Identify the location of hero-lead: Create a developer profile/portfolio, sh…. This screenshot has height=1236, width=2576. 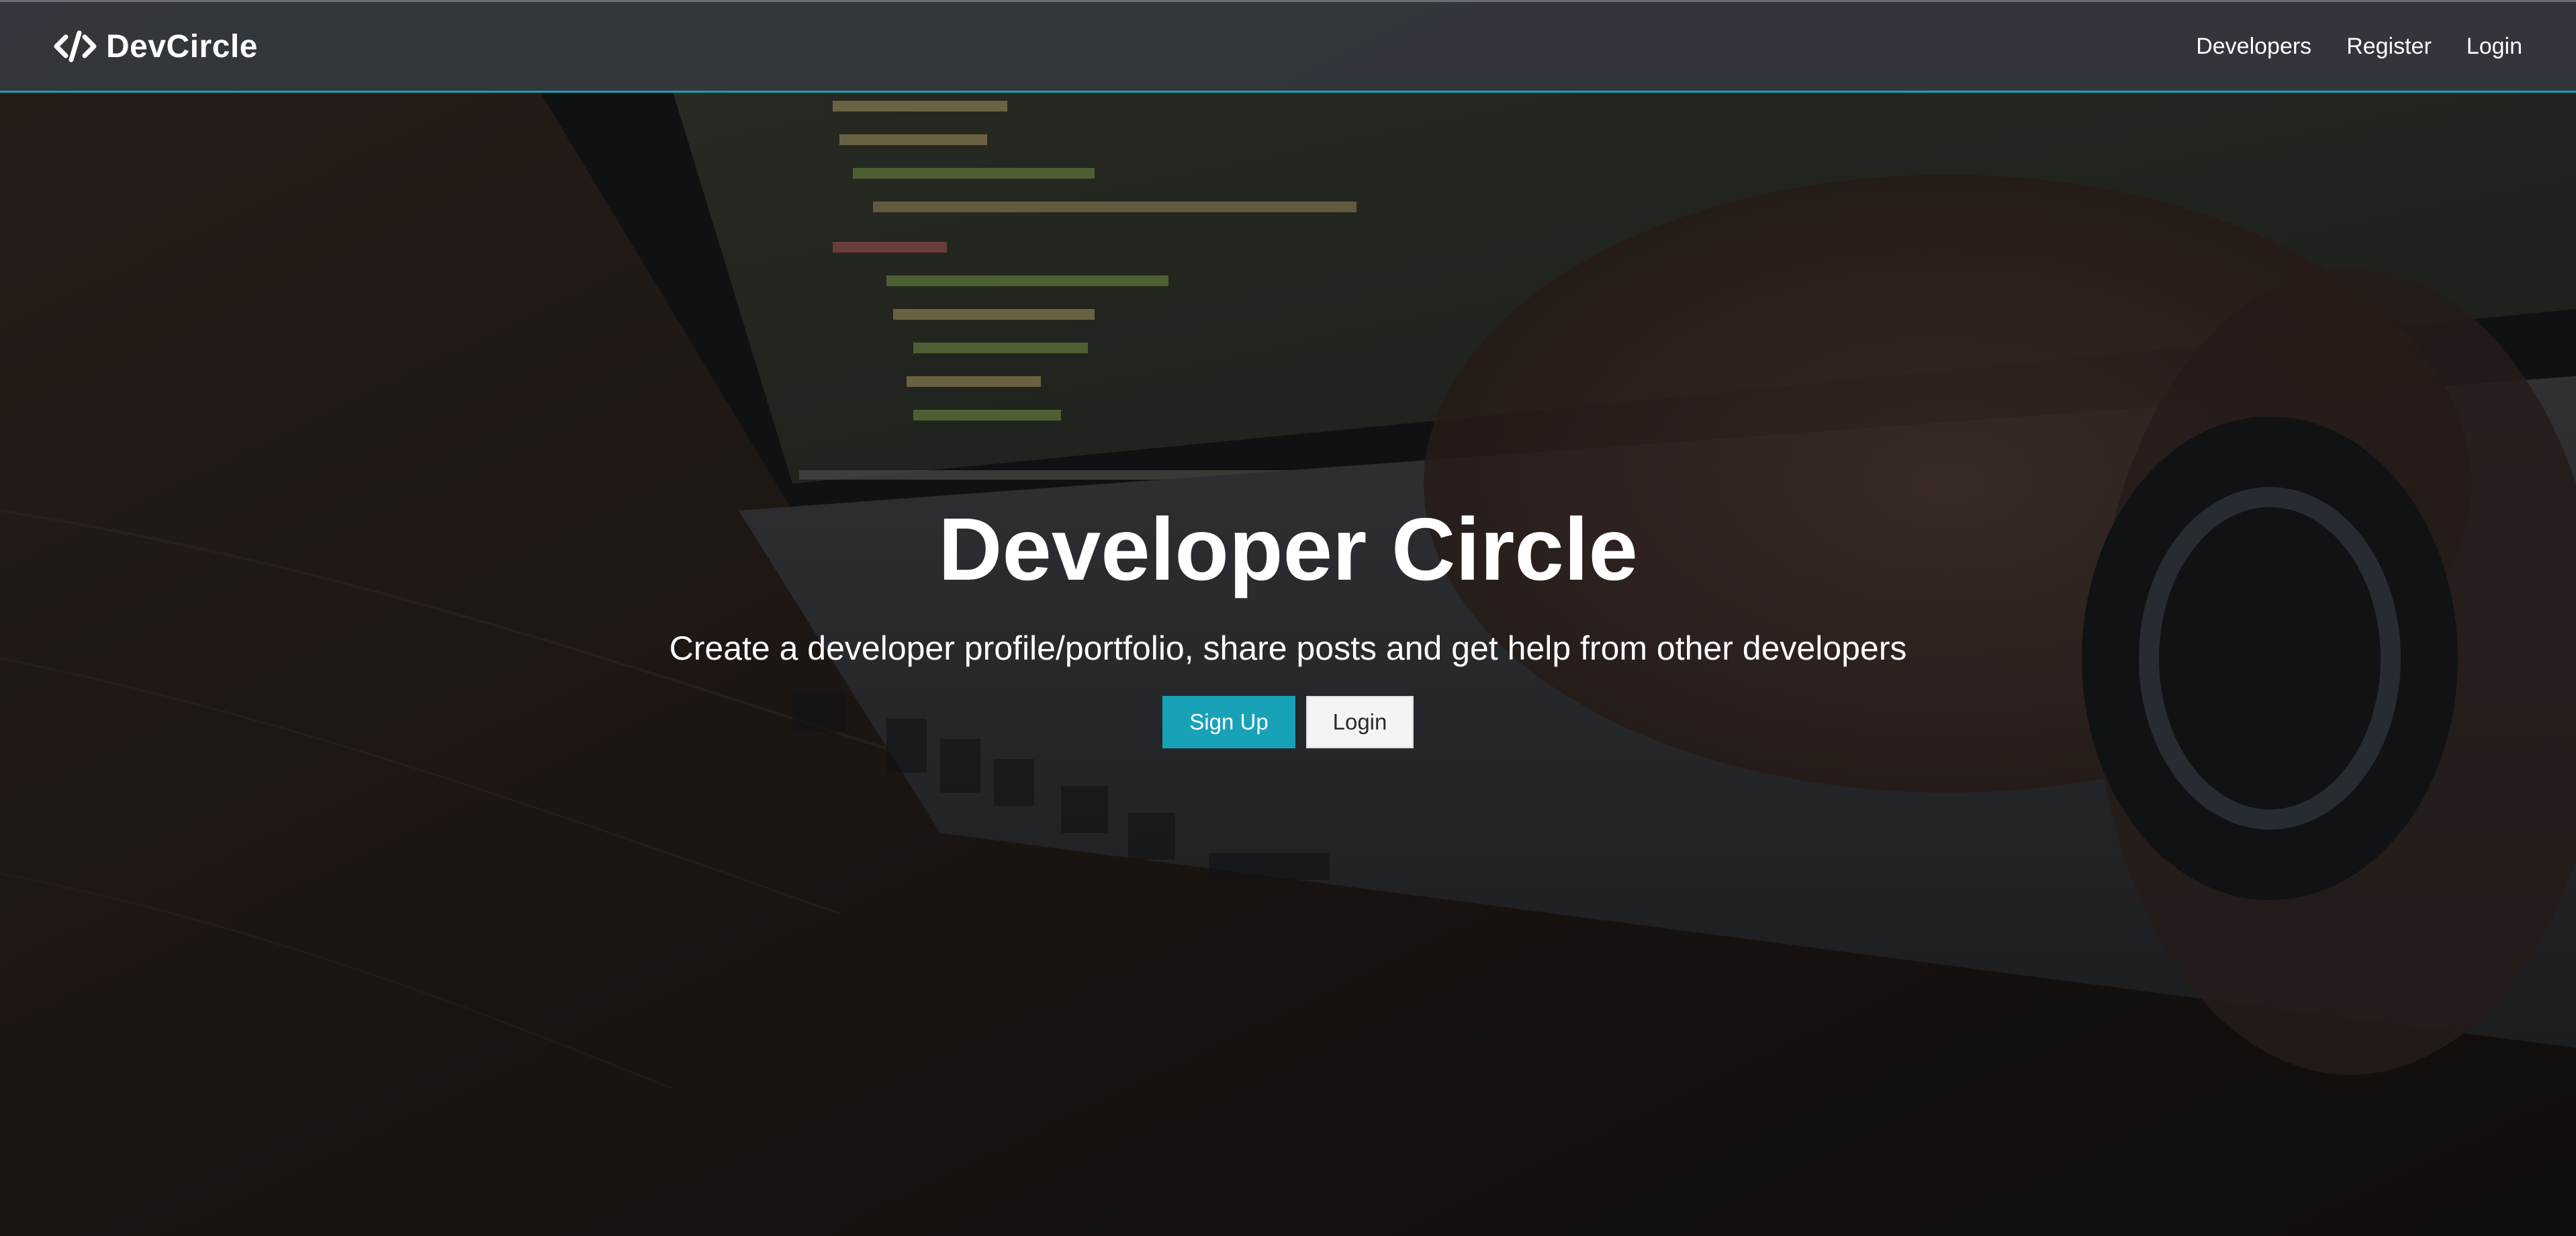
(1288, 648).